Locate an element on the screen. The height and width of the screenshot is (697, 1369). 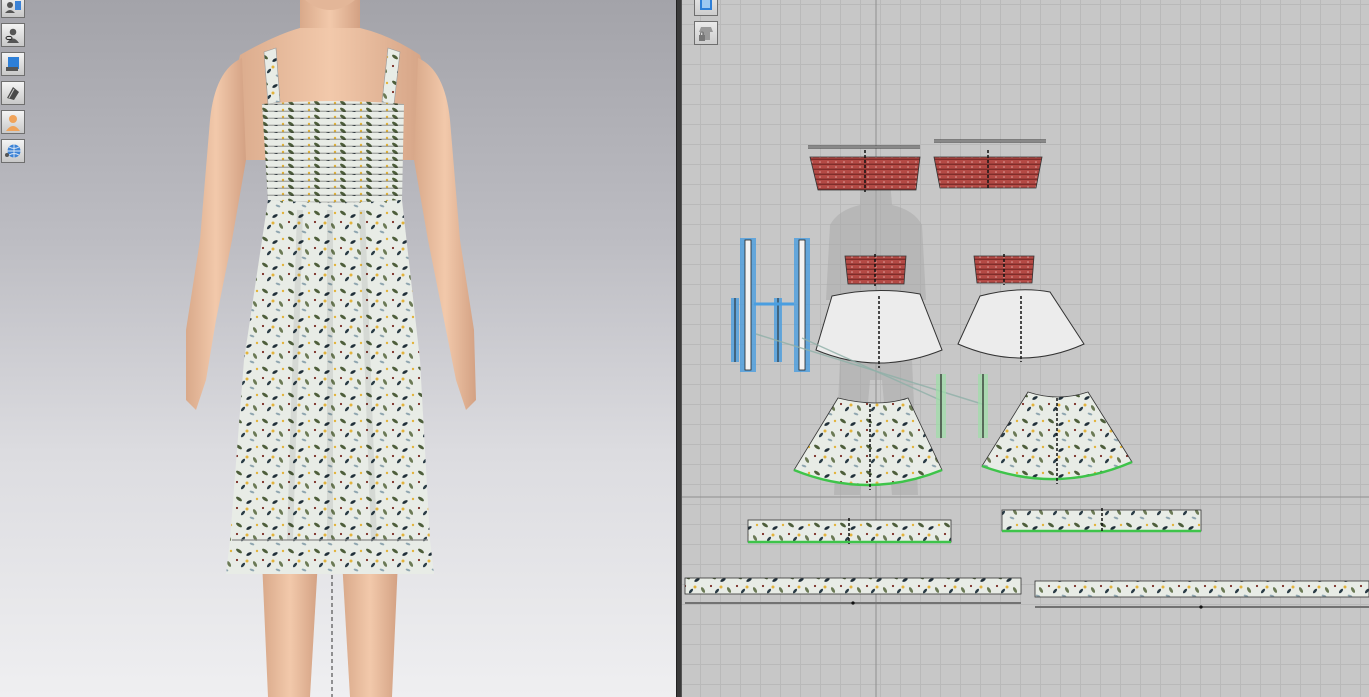
skirt-yoke-front is located at coordinates (879, 328).